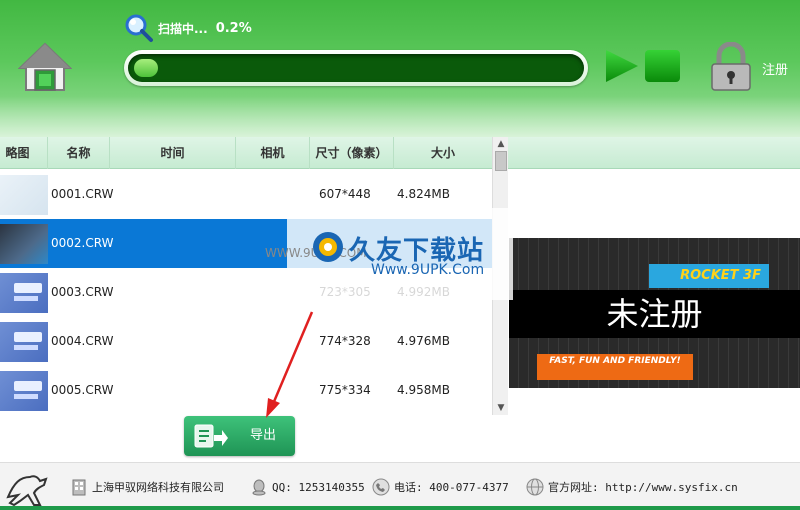 This screenshot has width=800, height=510. What do you see at coordinates (82, 194) in the screenshot?
I see `row-name: 0001.CRW` at bounding box center [82, 194].